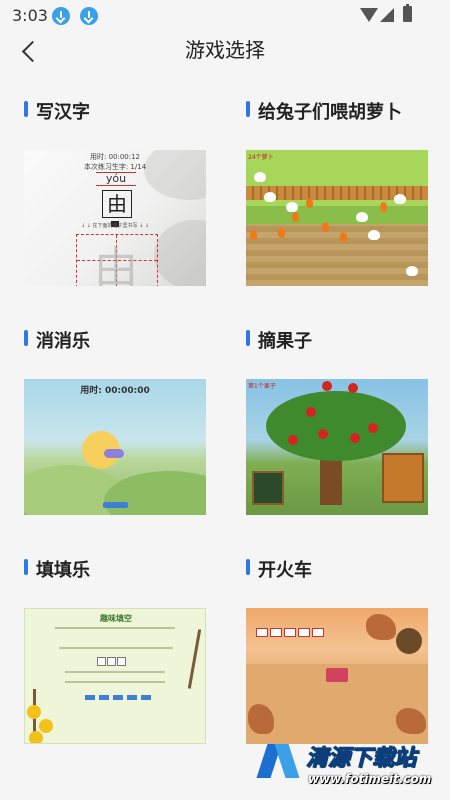 This screenshot has height=800, width=450. I want to click on game-card-pick-fruit: 摘果子 第1个果子, so click(346, 427).